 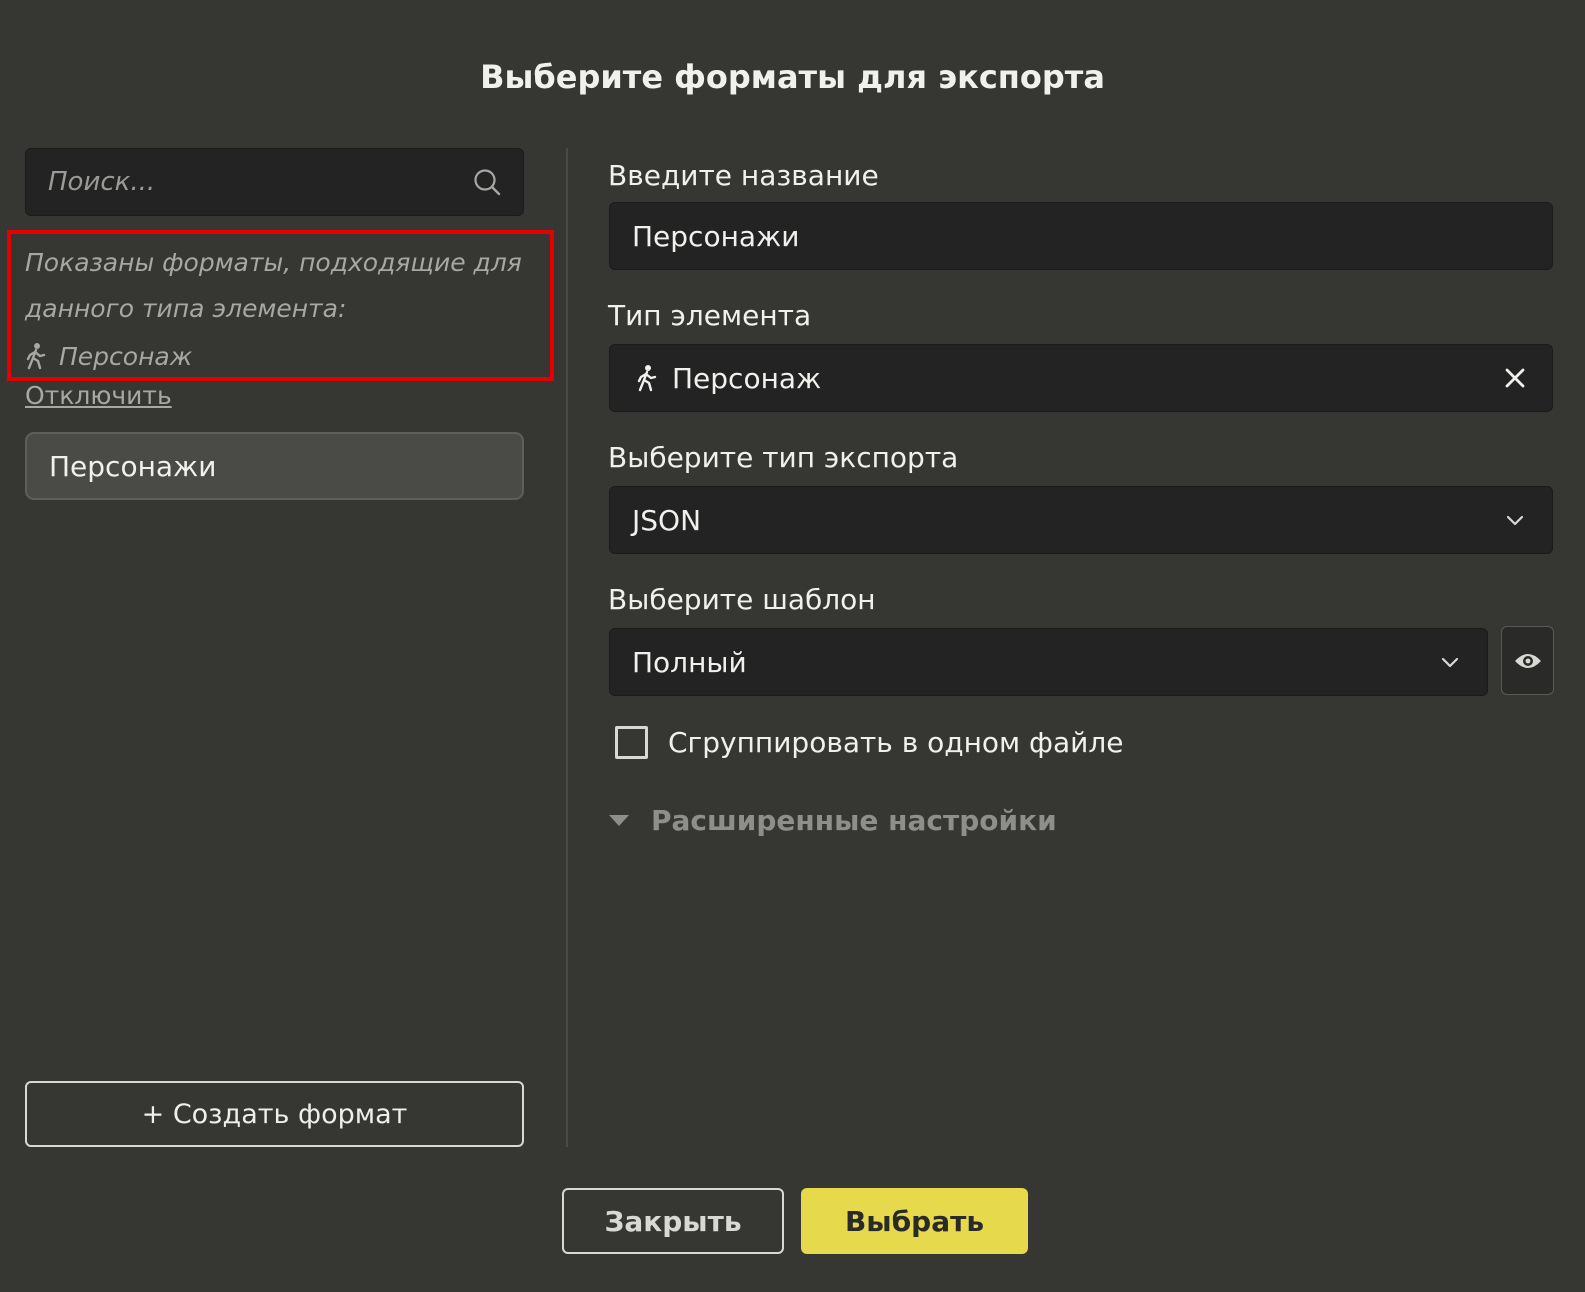 What do you see at coordinates (1081, 236) in the screenshot?
I see `name-input: Персонажи` at bounding box center [1081, 236].